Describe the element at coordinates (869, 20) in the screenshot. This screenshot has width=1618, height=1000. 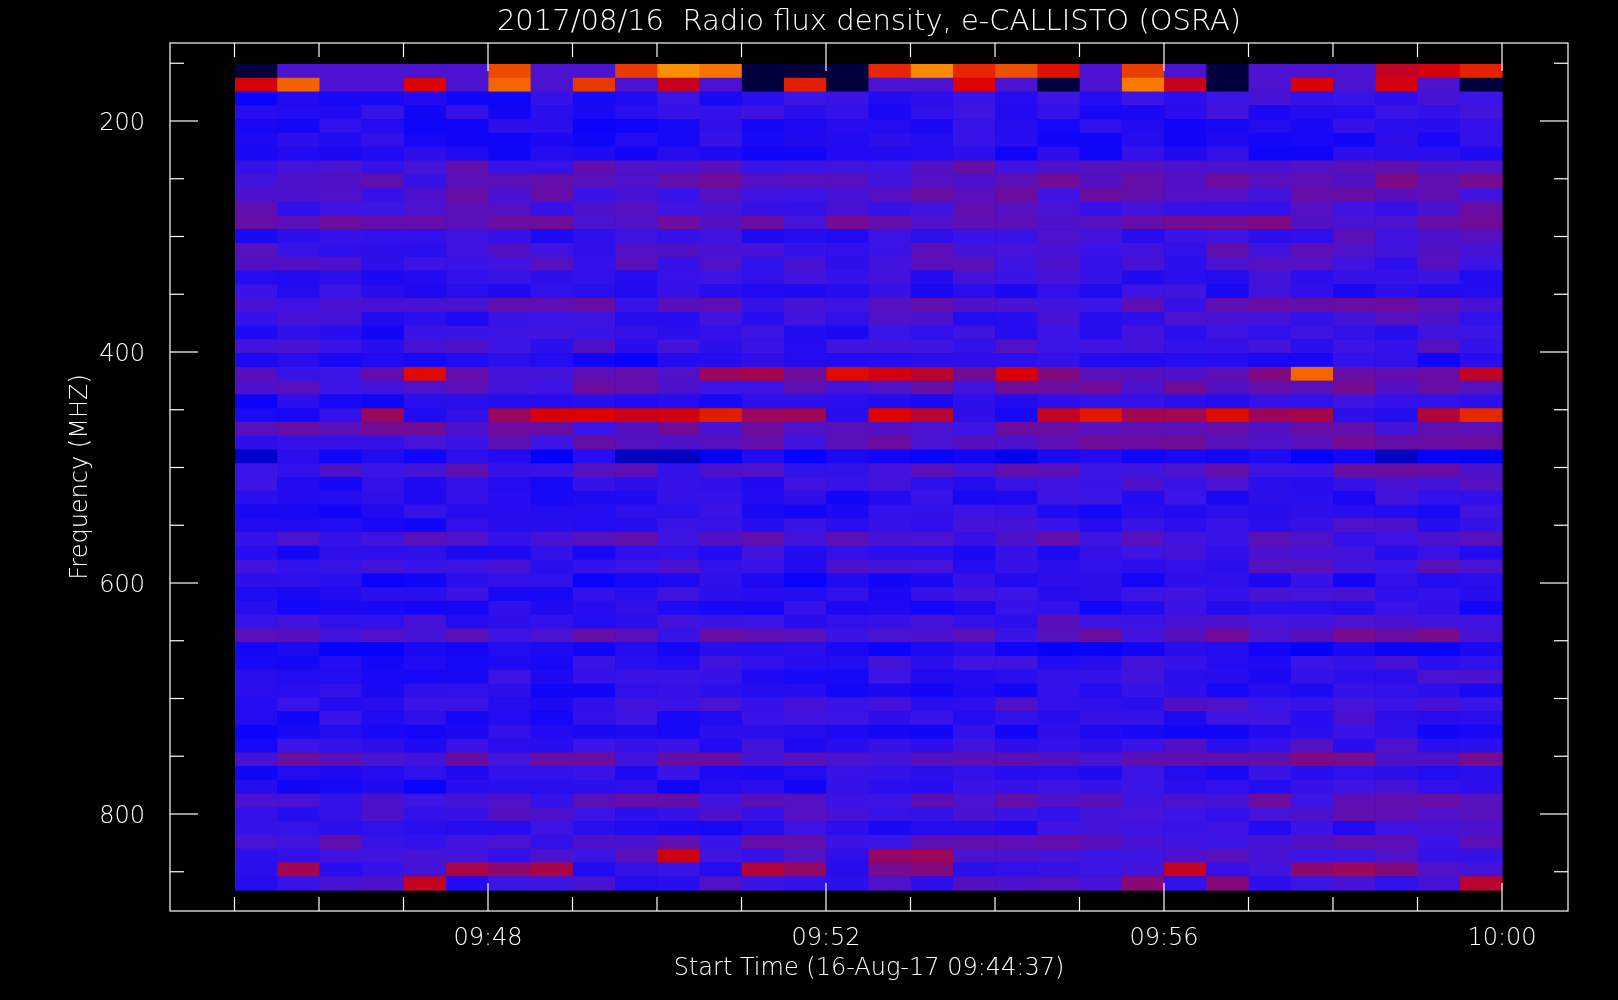
I see `plot-title: 2017/08/16 Radio flux density, e-CALLISTO (OSRA)` at that location.